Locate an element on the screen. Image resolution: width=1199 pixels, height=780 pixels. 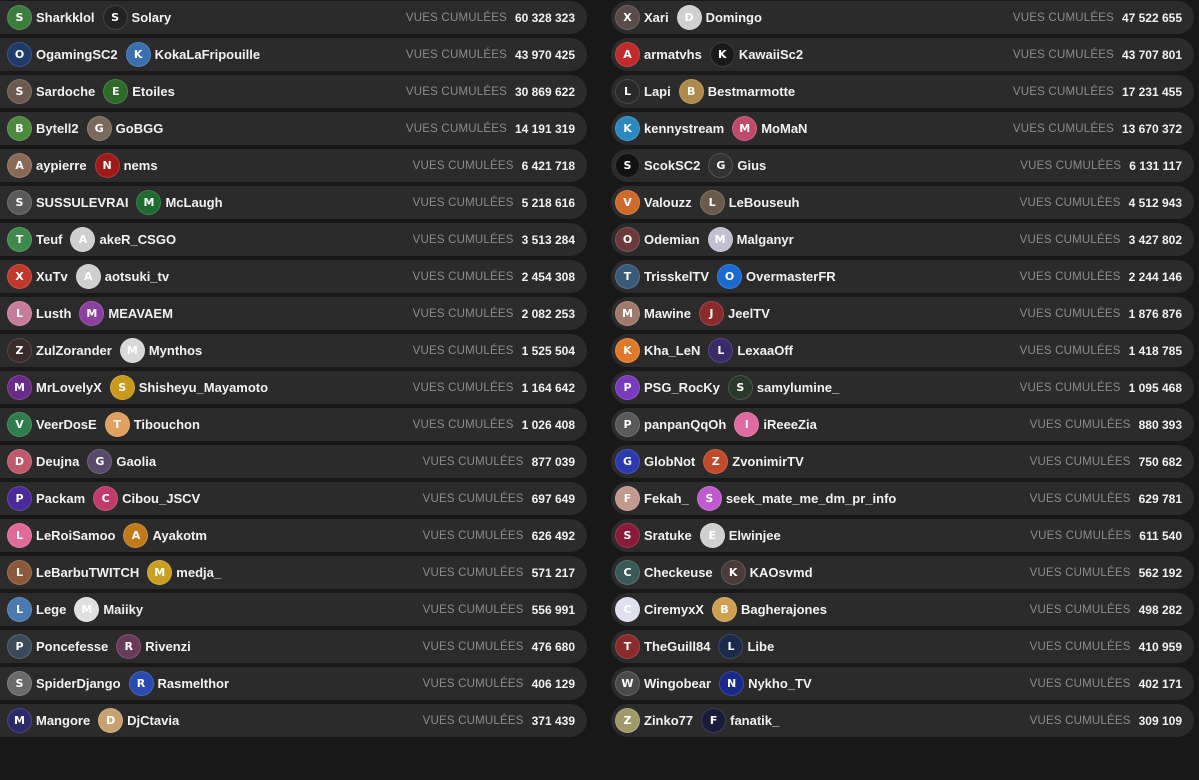
streamer-name: KawaiiSc2 is located at coordinates (771, 54).